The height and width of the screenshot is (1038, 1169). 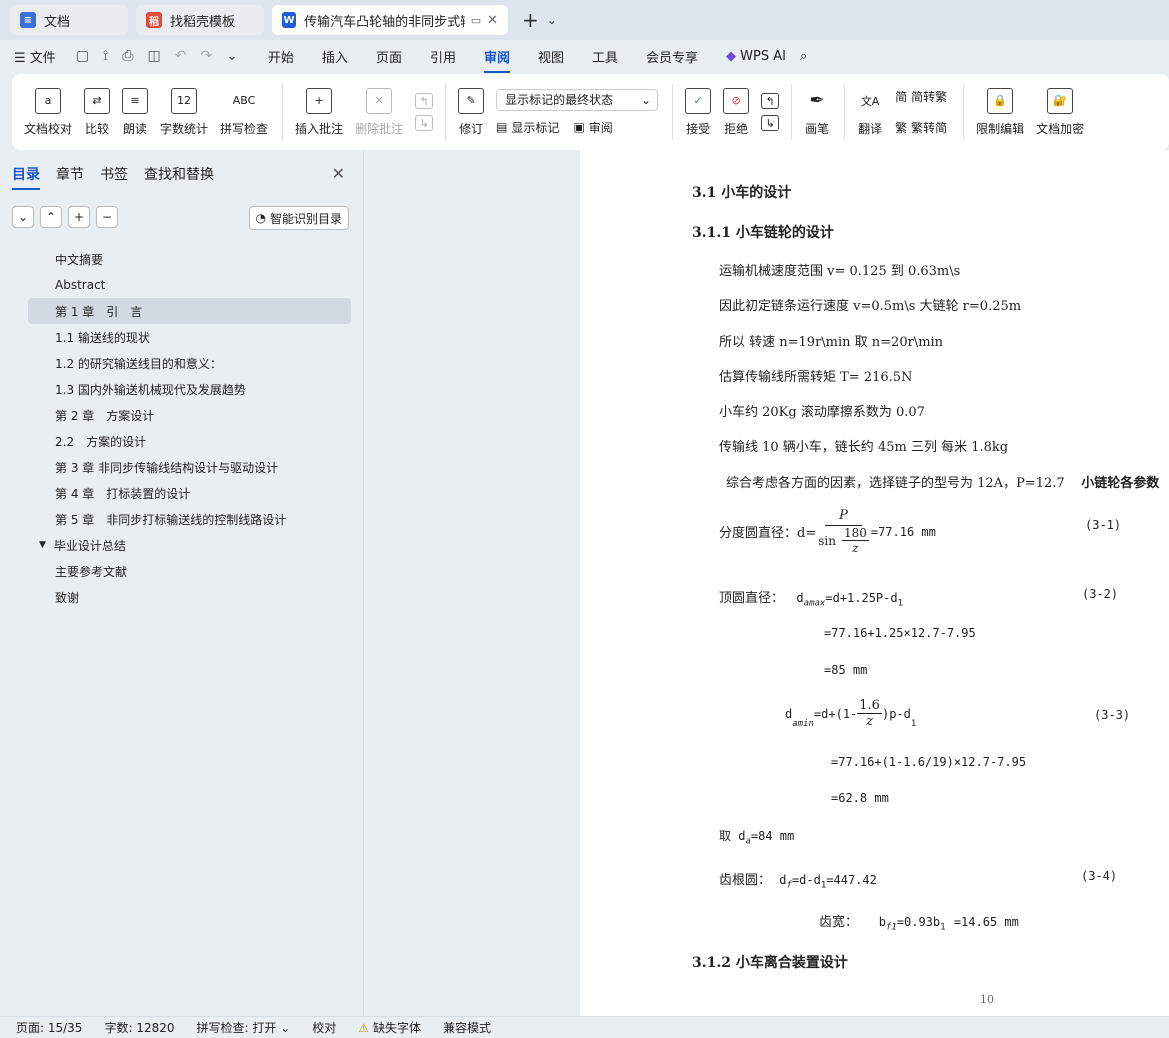 I want to click on tab-find-replace: 查找和替换, so click(x=179, y=177).